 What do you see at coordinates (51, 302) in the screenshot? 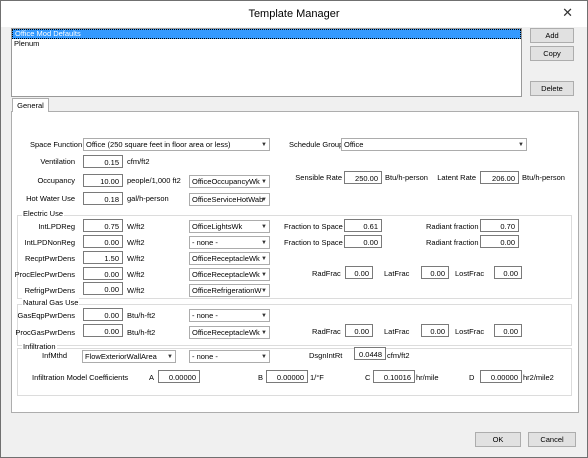
I see `natural-gas-label: Natural Gas Use` at bounding box center [51, 302].